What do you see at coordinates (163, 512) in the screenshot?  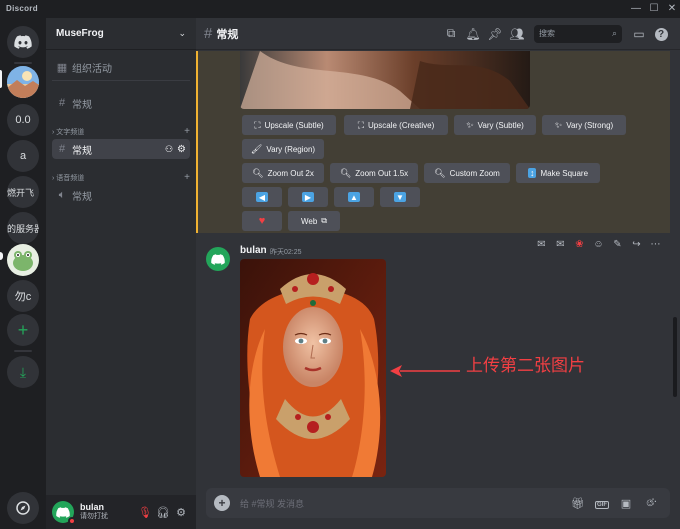 I see `headphones-icon: 🎧︎` at bounding box center [163, 512].